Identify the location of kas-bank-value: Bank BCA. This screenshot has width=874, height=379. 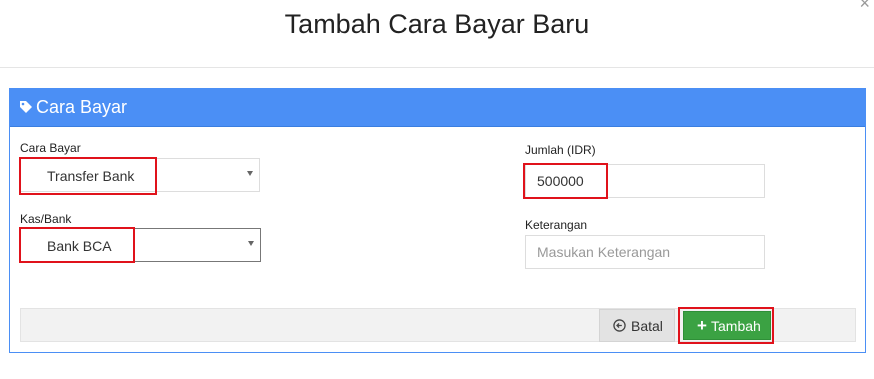
(79, 246).